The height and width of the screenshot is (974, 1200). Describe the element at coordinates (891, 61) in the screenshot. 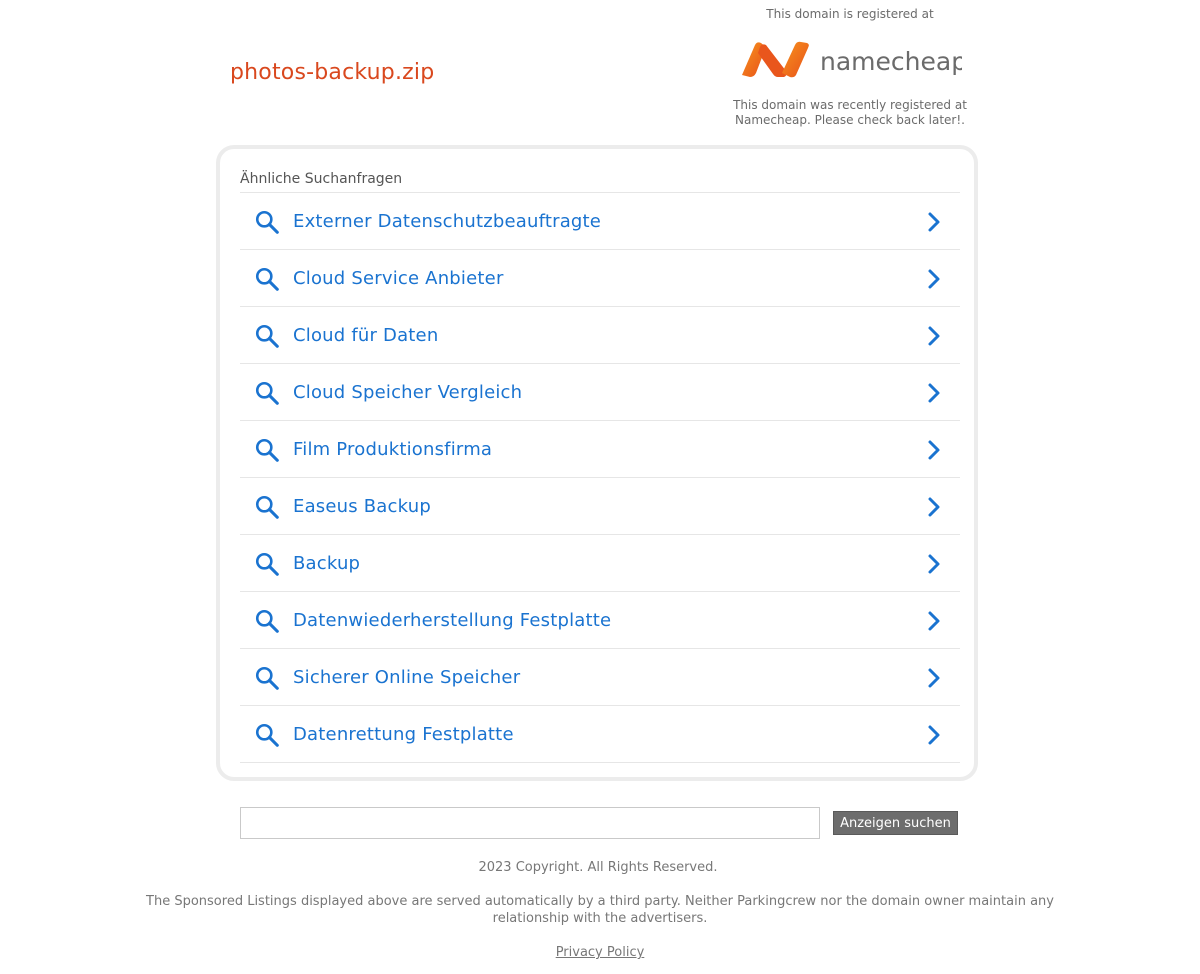

I see `namecheap-wordmark: namecheap` at that location.